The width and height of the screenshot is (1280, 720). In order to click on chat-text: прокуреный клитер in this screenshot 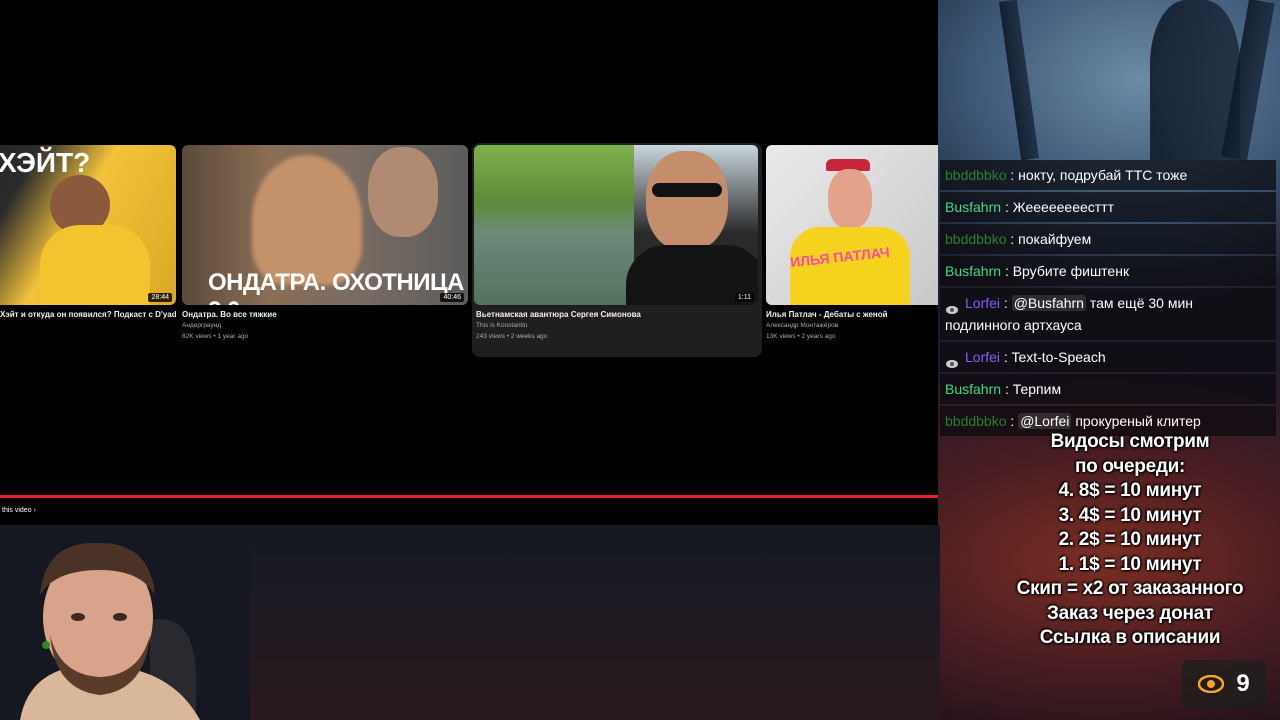, I will do `click(1138, 421)`.